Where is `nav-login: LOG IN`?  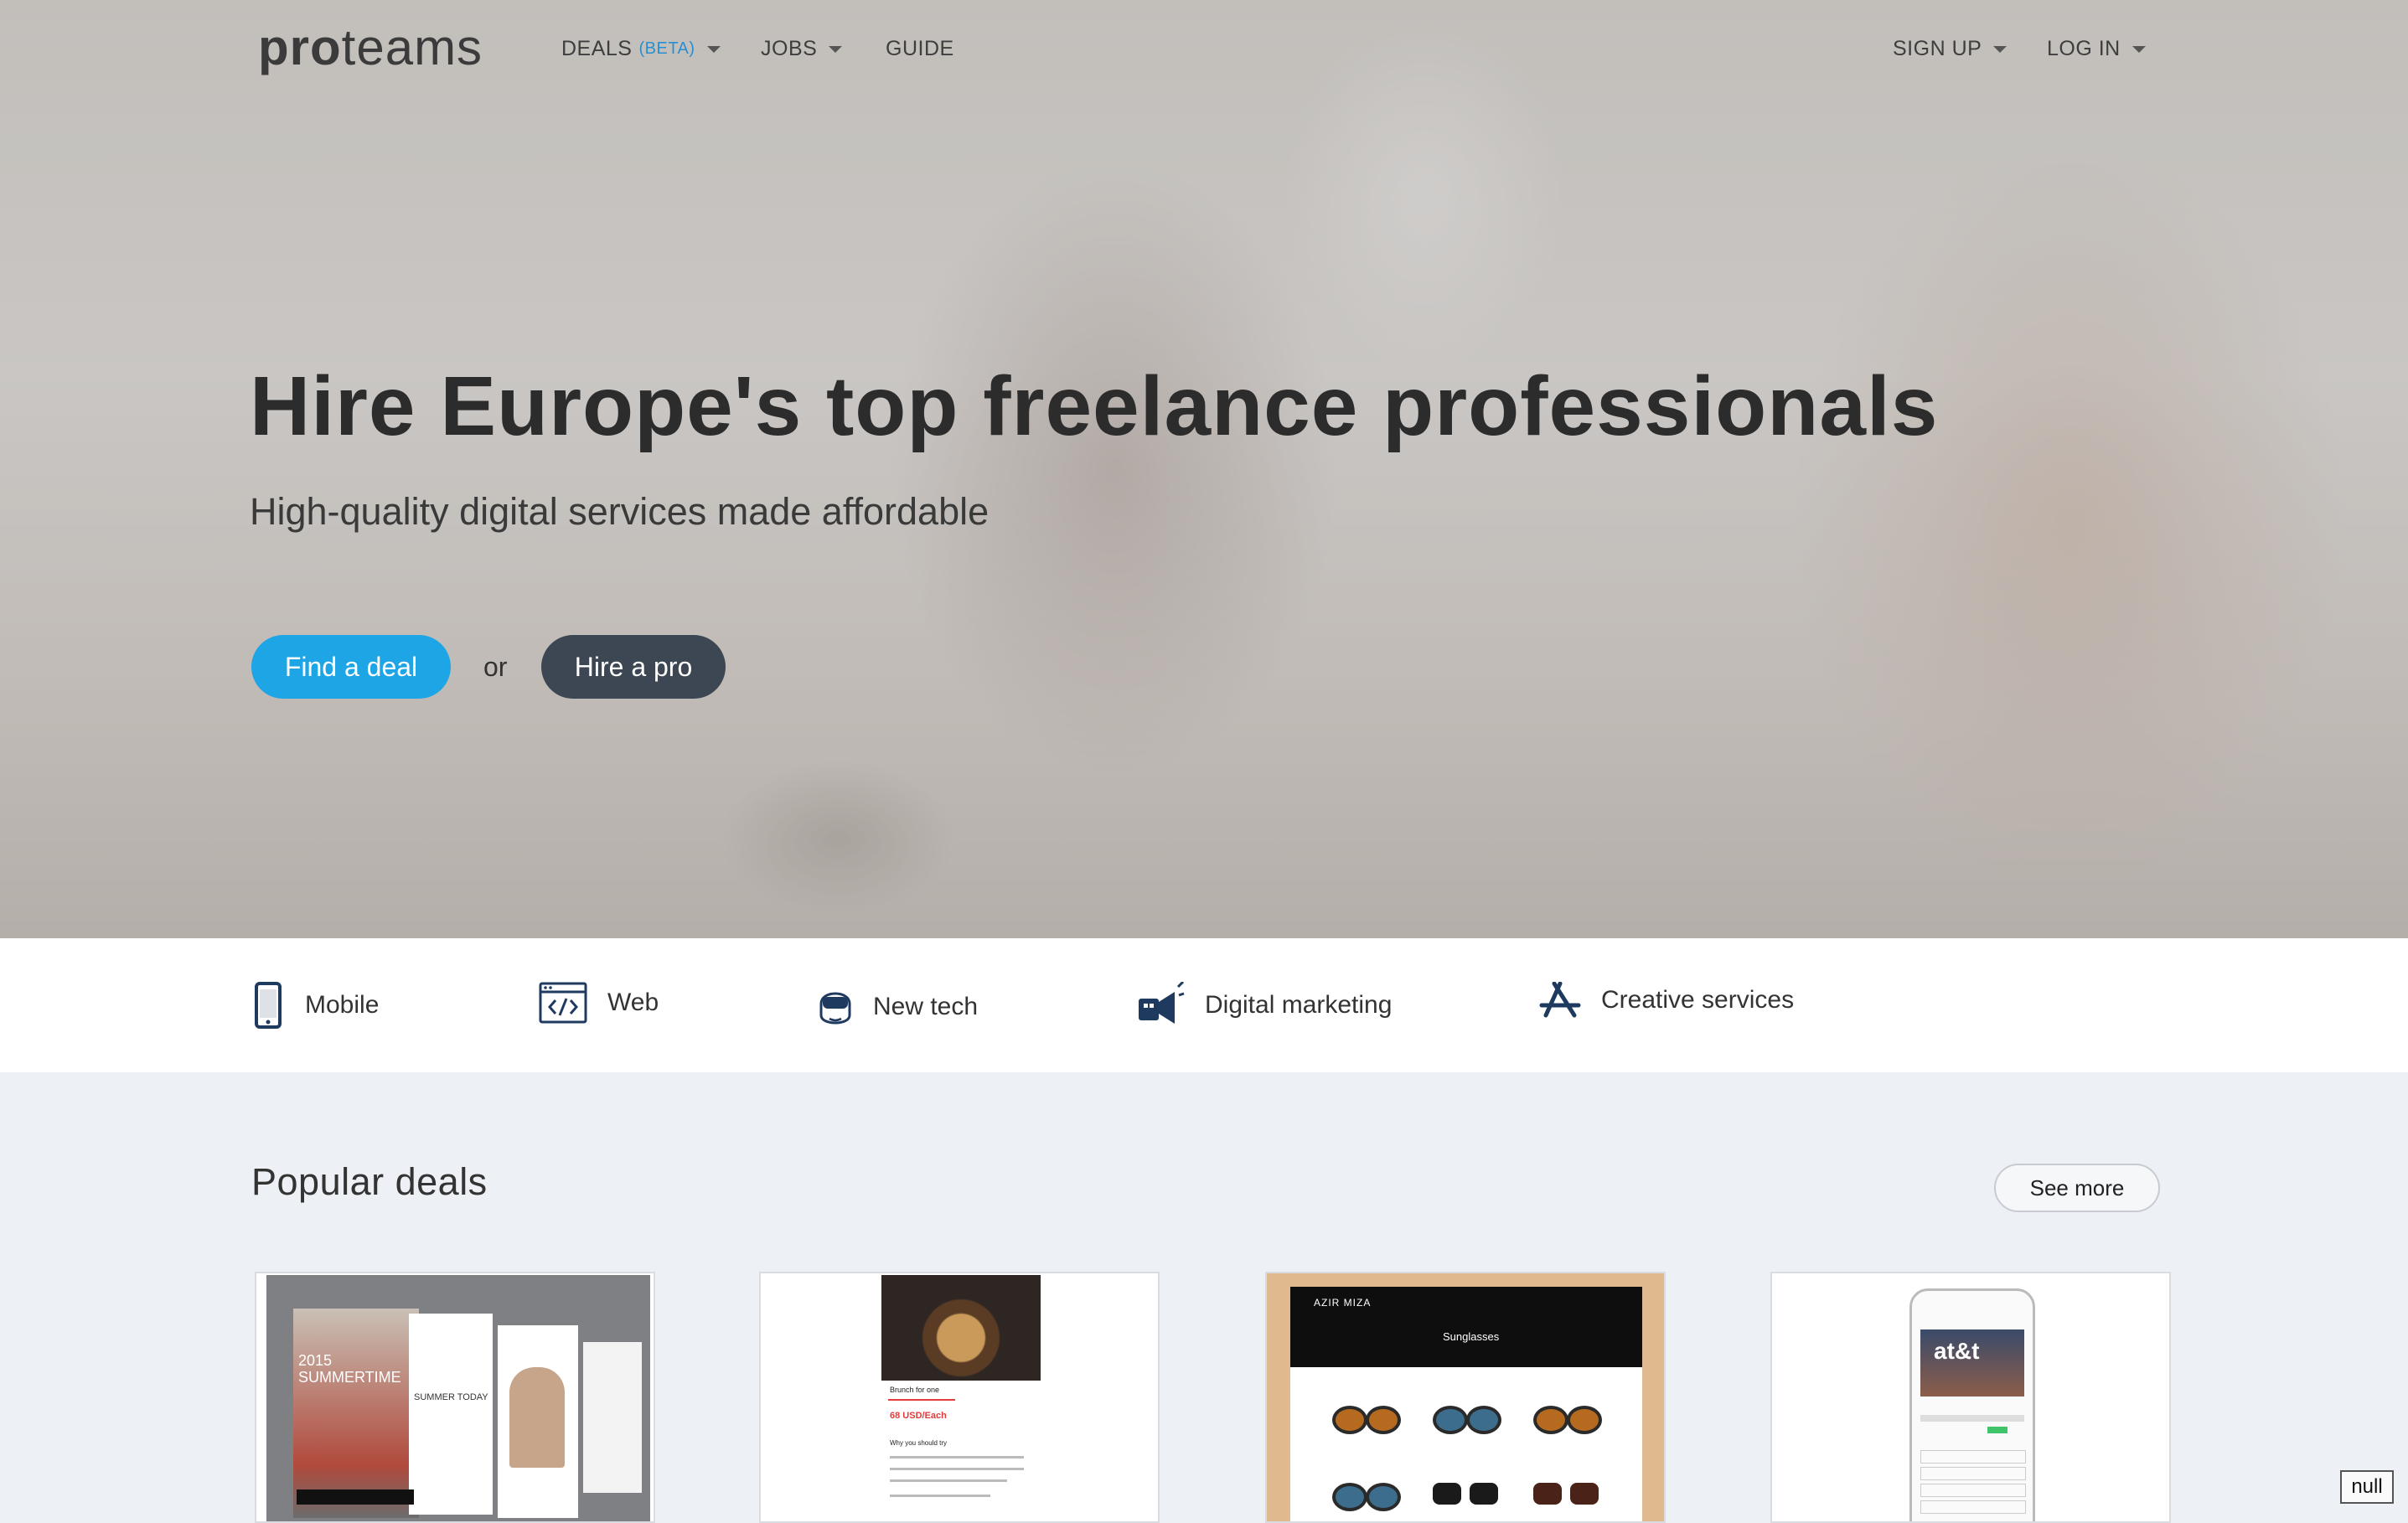
nav-login: LOG IN is located at coordinates (2096, 49).